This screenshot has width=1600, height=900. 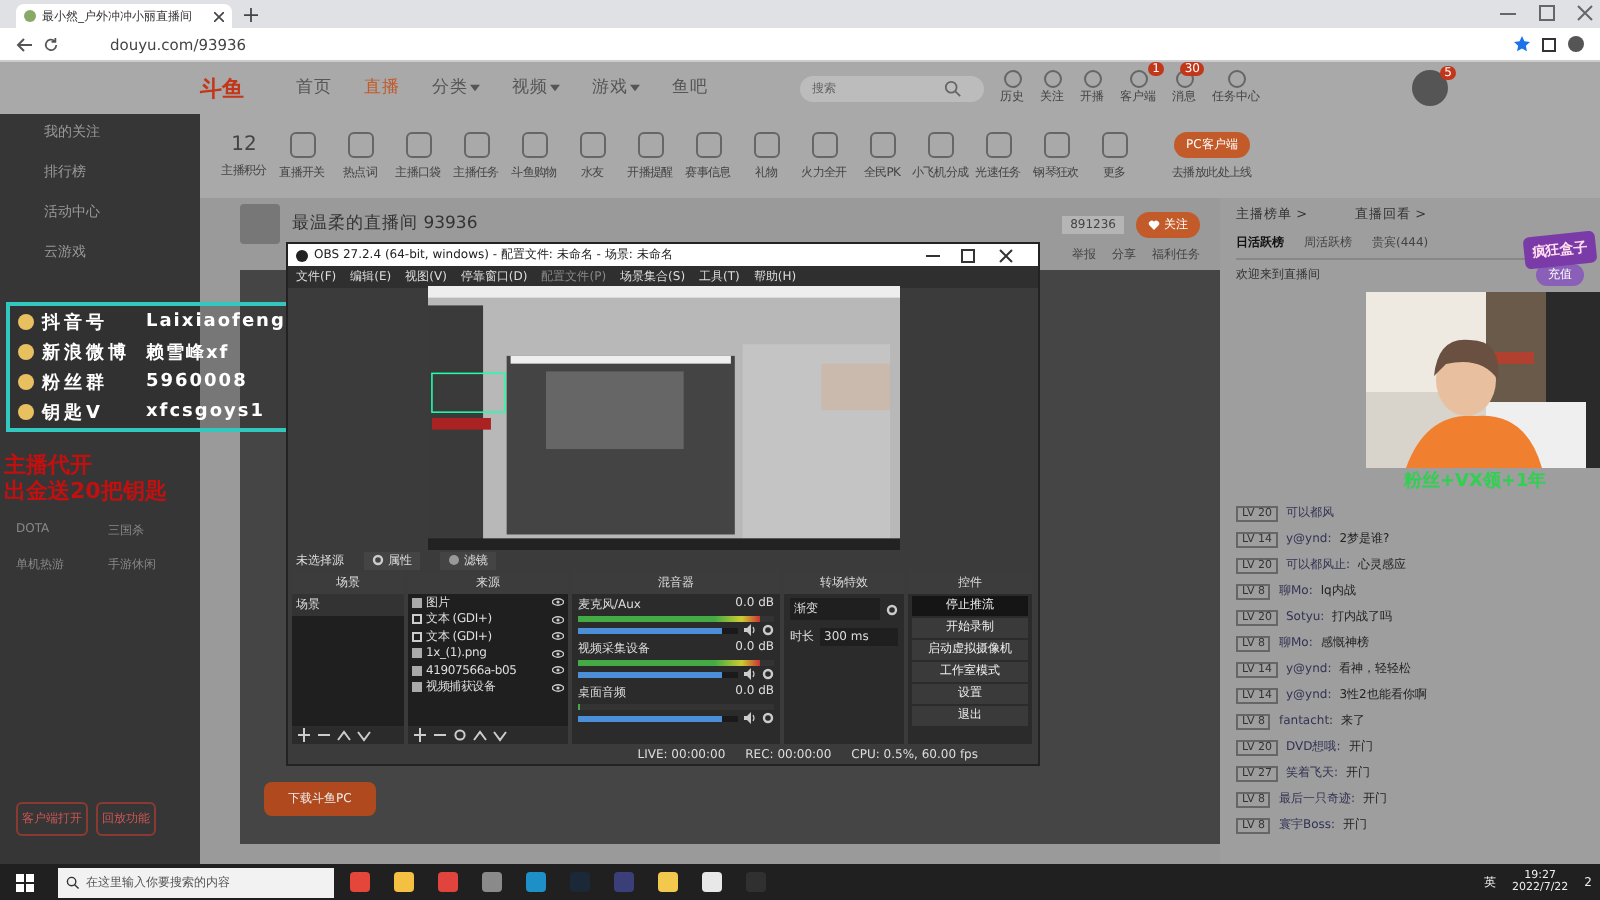 I want to click on social-value: 5960008, so click(x=197, y=382).